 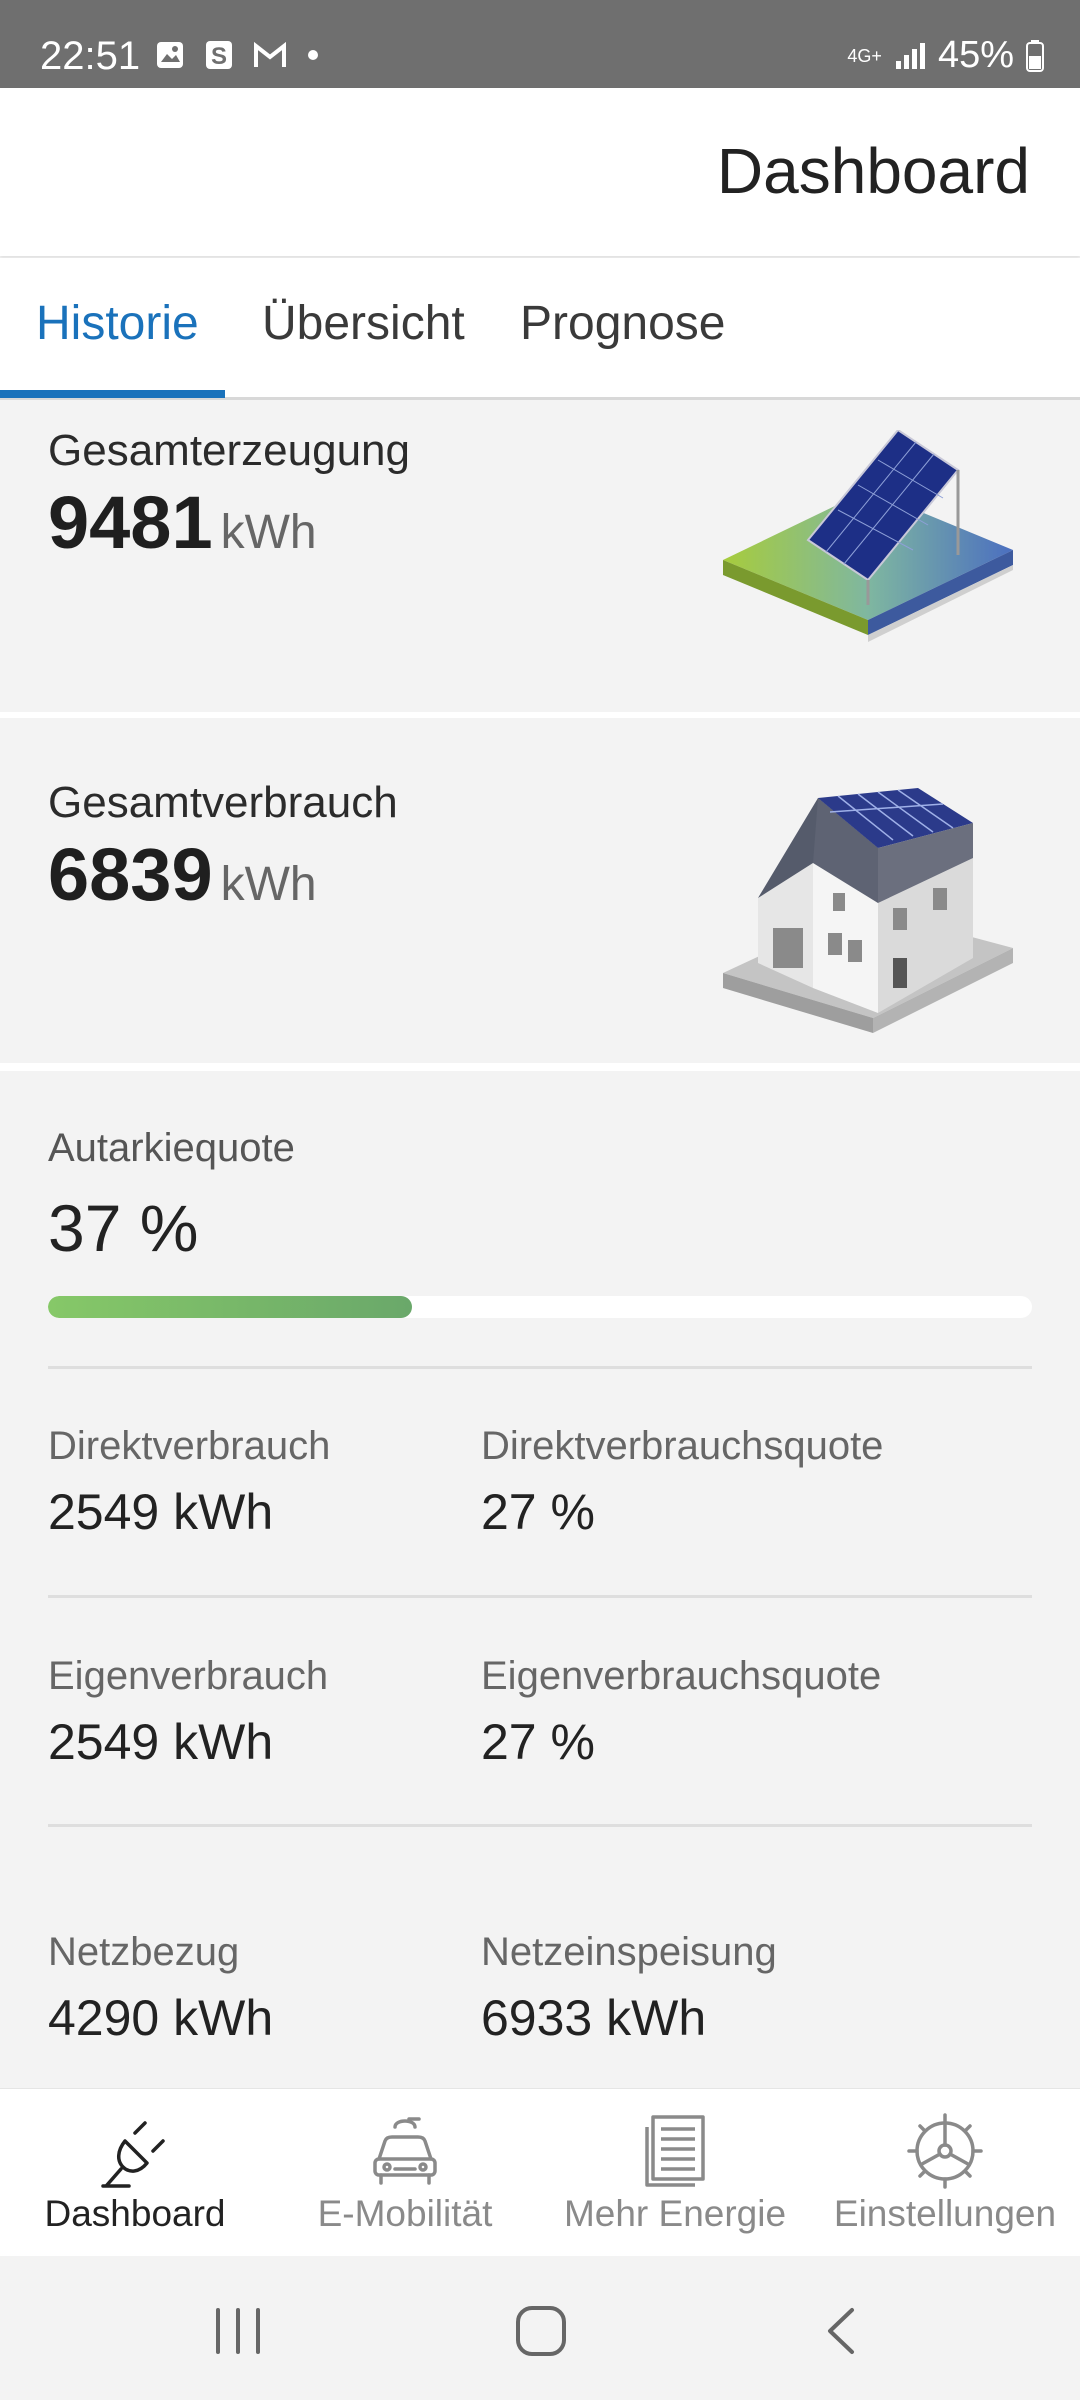 What do you see at coordinates (864, 55) in the screenshot?
I see `network-label: 4G+` at bounding box center [864, 55].